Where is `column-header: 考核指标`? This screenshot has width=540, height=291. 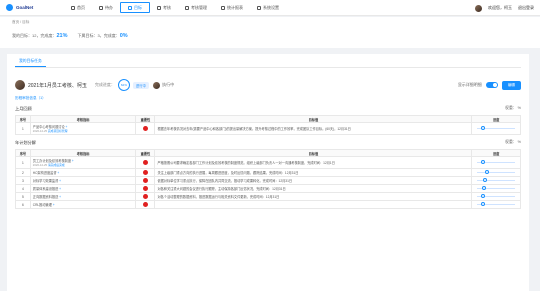
column-header: 考核指标 is located at coordinates (83, 153).